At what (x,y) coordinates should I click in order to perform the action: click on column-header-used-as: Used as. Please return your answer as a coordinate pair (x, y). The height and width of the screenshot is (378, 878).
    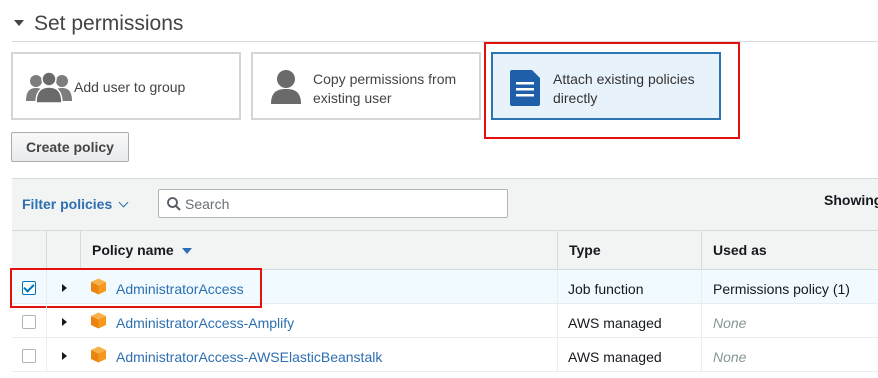
    Looking at the image, I should click on (740, 250).